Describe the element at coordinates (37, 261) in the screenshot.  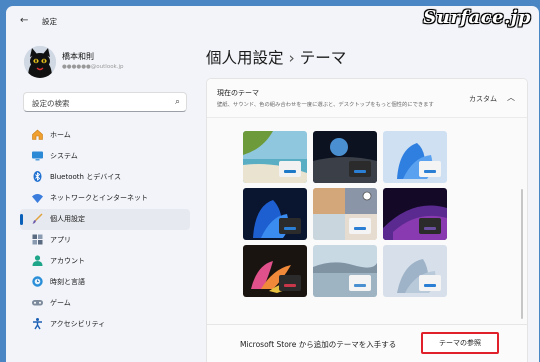
I see `person-icon` at that location.